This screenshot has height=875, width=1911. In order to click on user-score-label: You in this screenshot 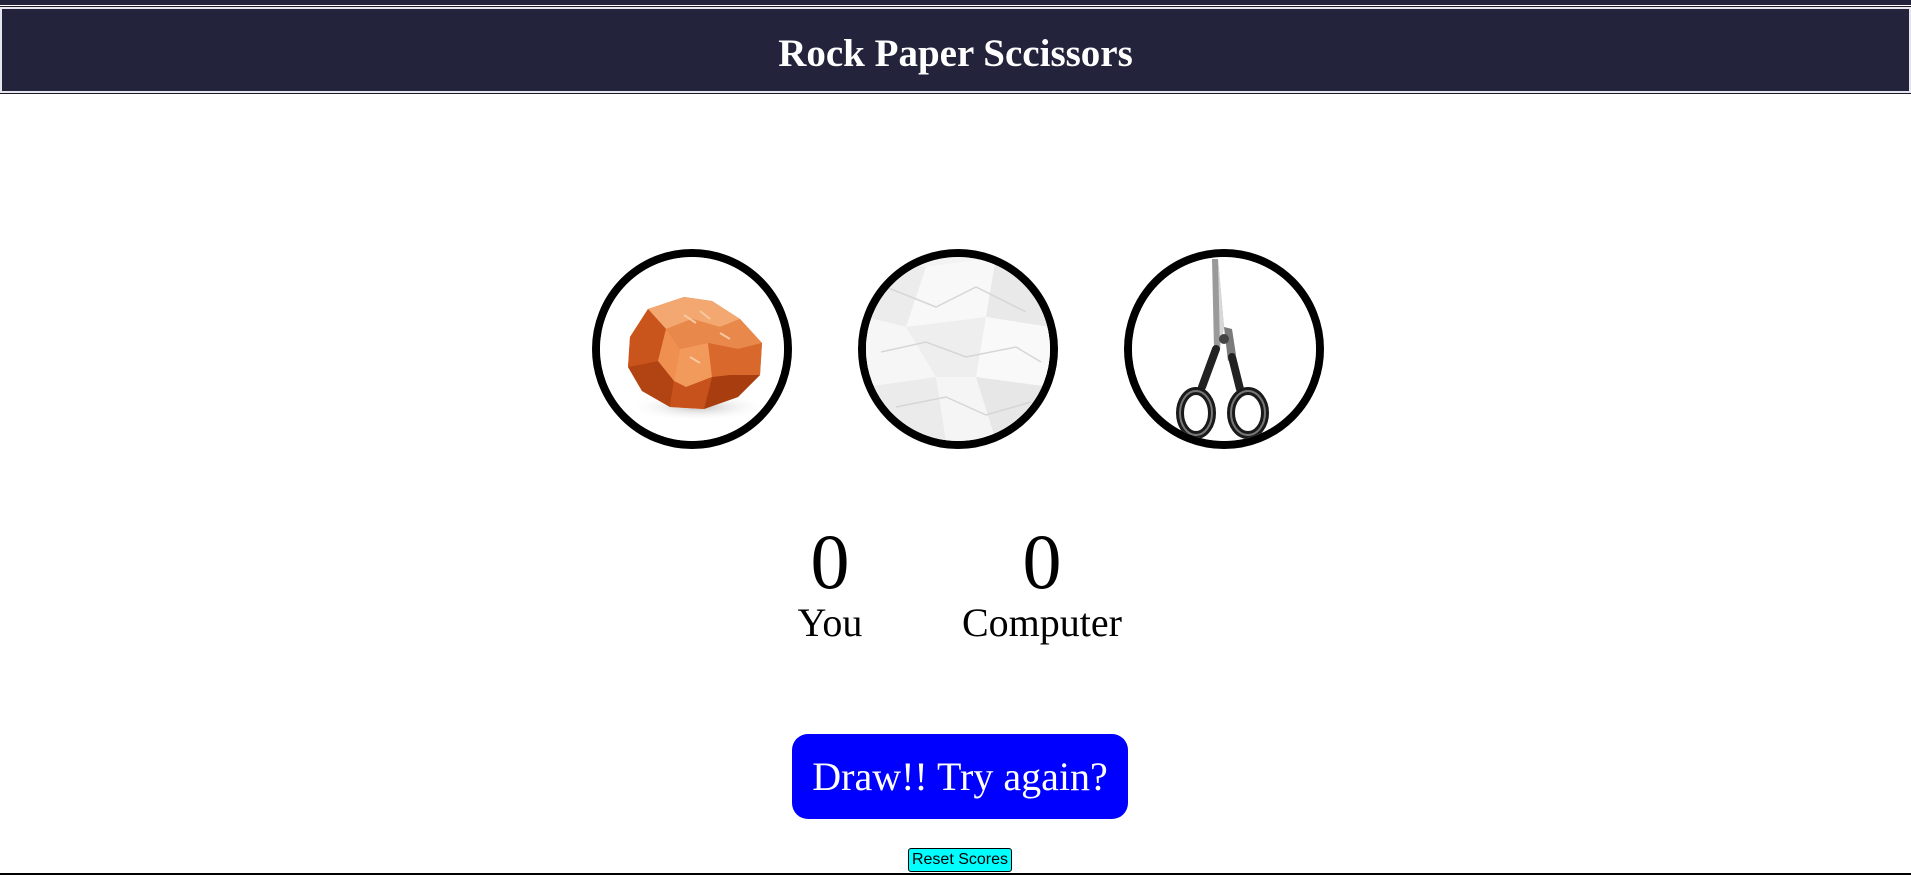, I will do `click(830, 622)`.